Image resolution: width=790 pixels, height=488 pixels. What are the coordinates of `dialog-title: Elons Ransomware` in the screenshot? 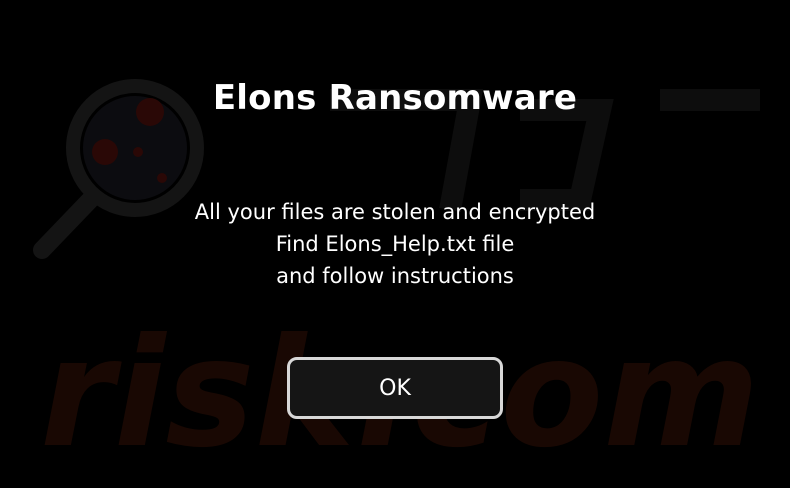 It's located at (395, 98).